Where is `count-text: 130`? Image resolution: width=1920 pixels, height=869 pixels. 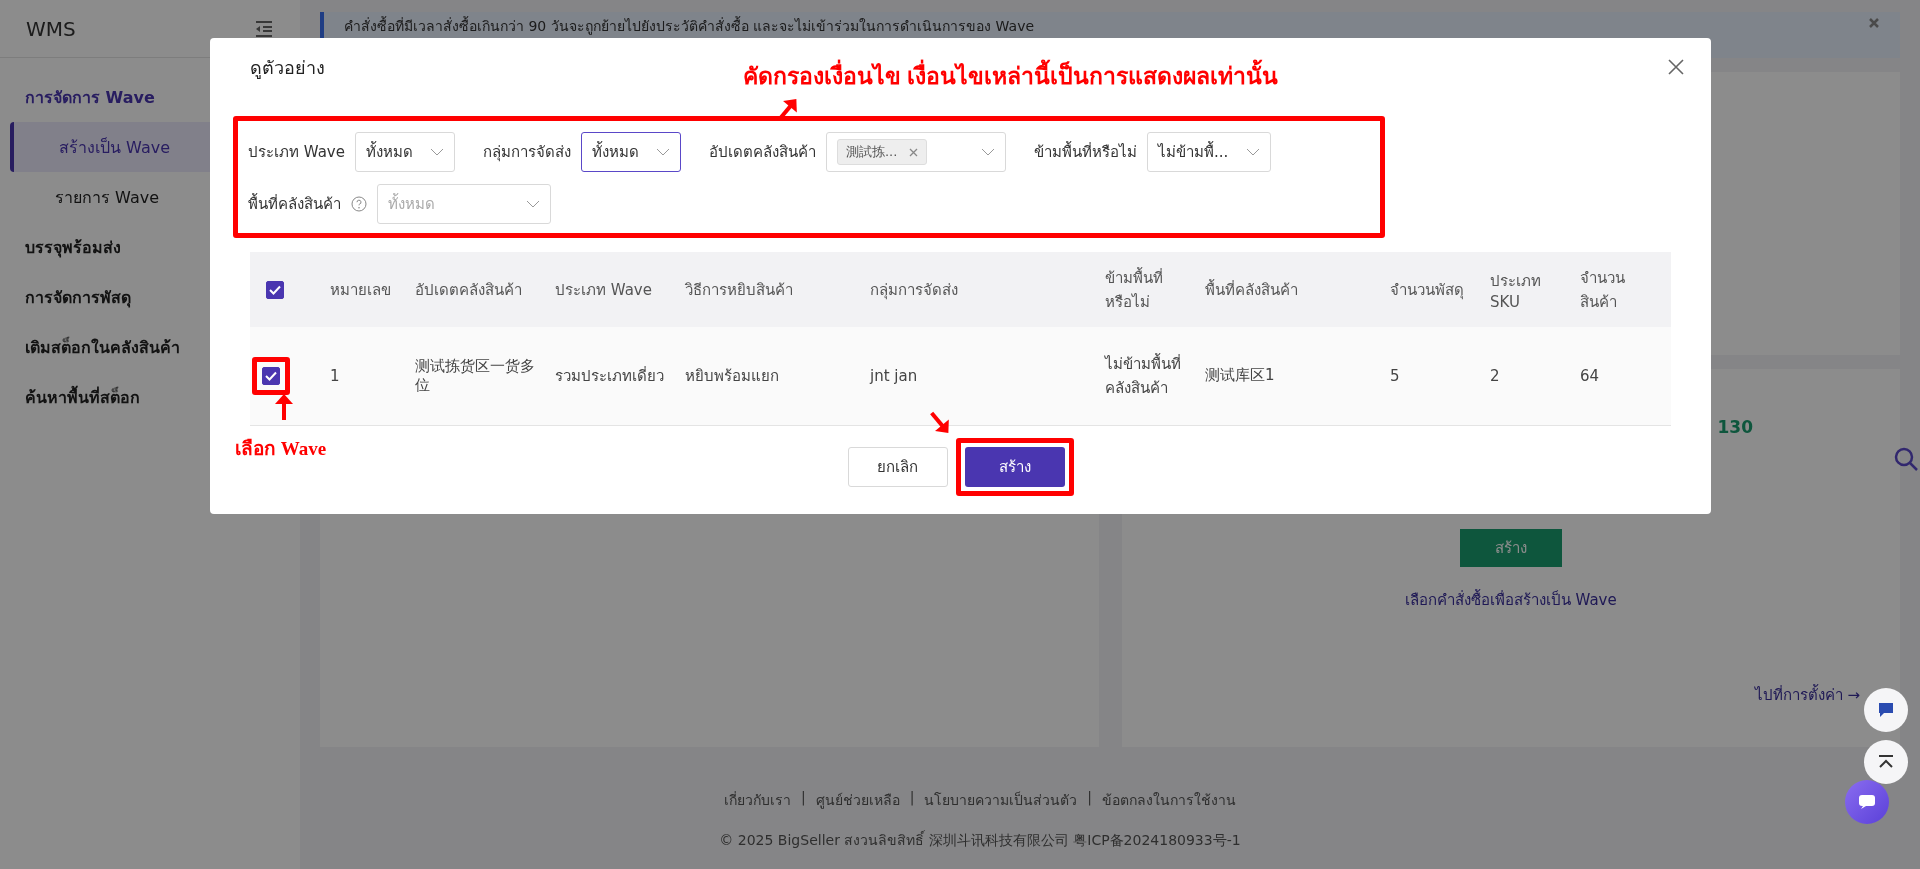 count-text: 130 is located at coordinates (1735, 427).